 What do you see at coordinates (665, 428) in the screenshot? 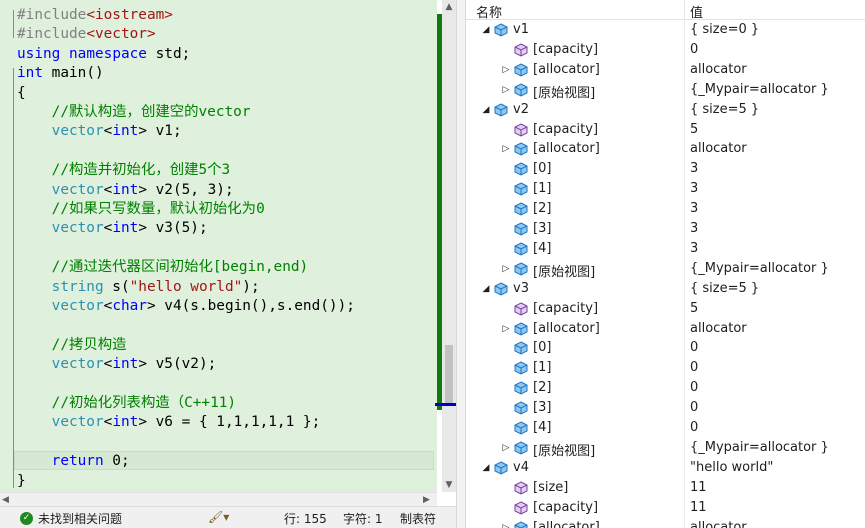
I see `watch-row: [4] 0` at bounding box center [665, 428].